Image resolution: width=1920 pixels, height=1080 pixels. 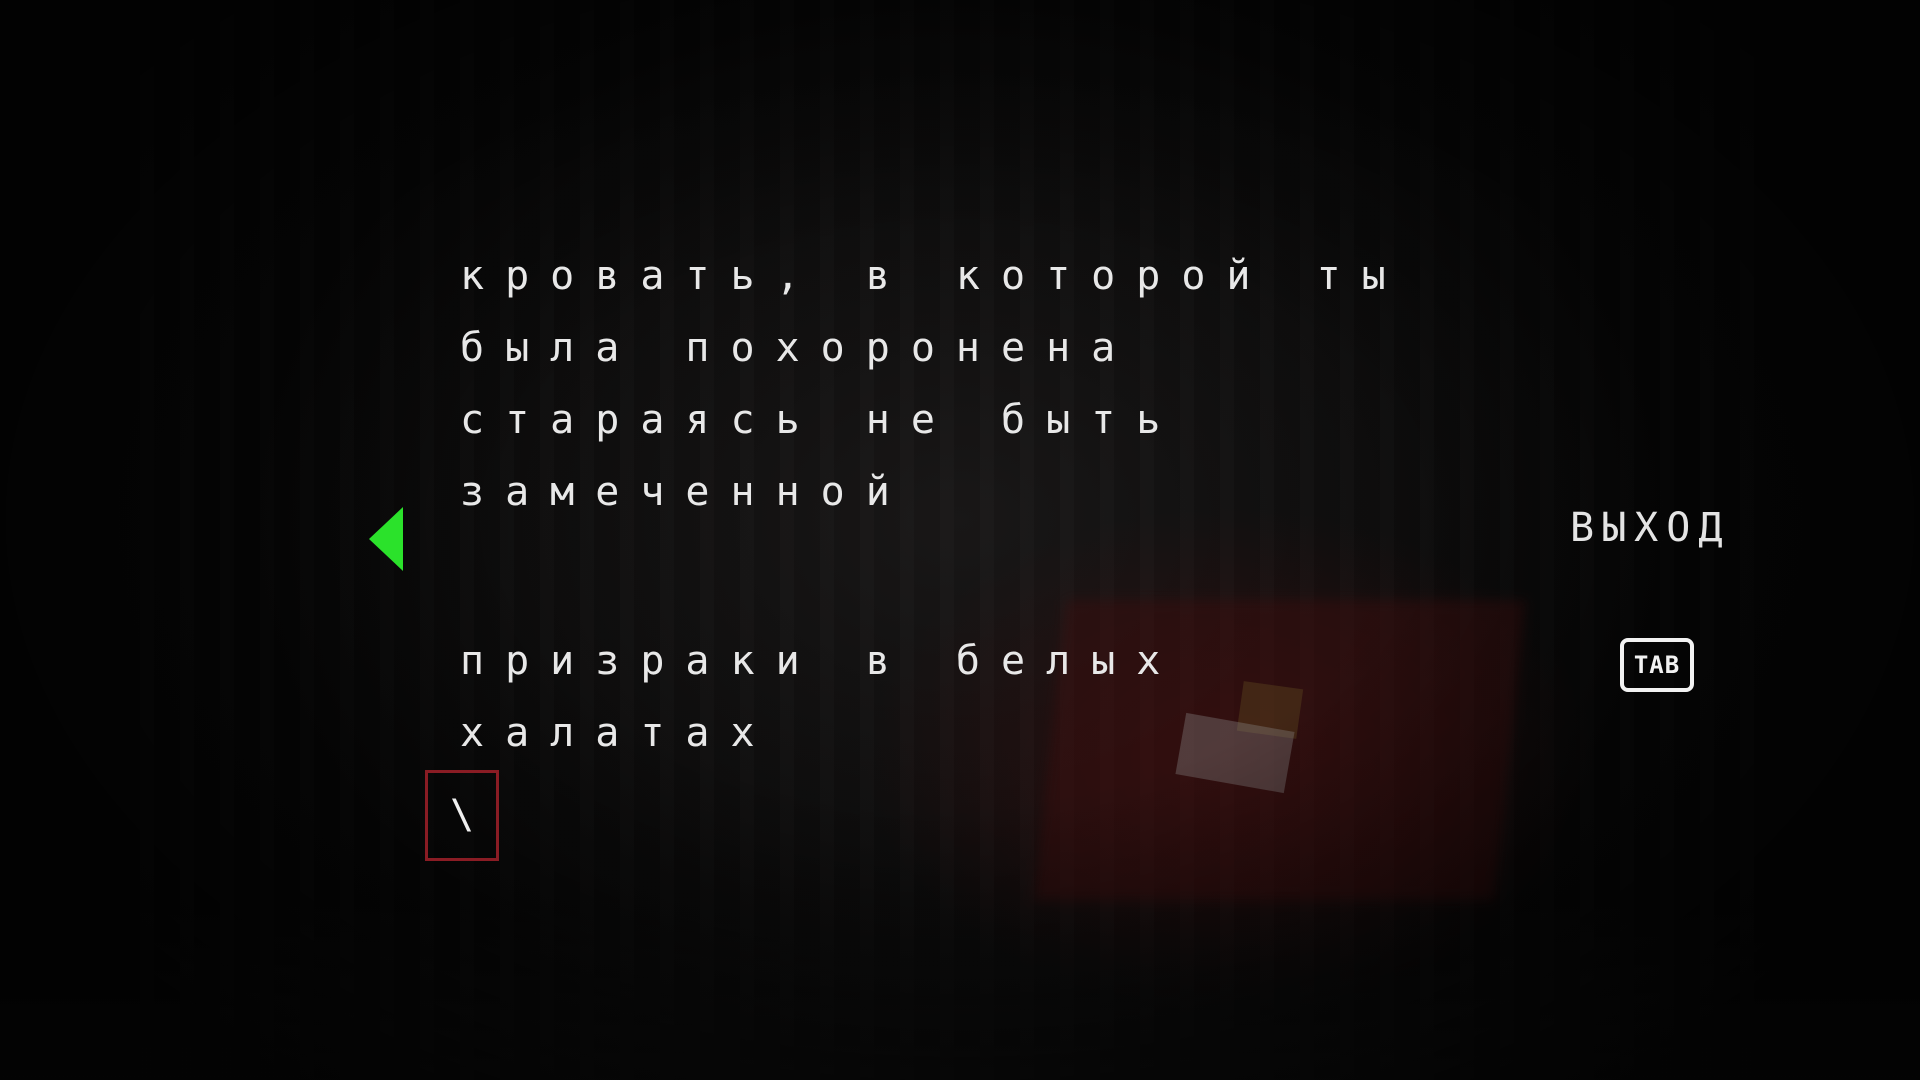 What do you see at coordinates (821, 661) in the screenshot?
I see `memory-text-line: призраки в белых` at bounding box center [821, 661].